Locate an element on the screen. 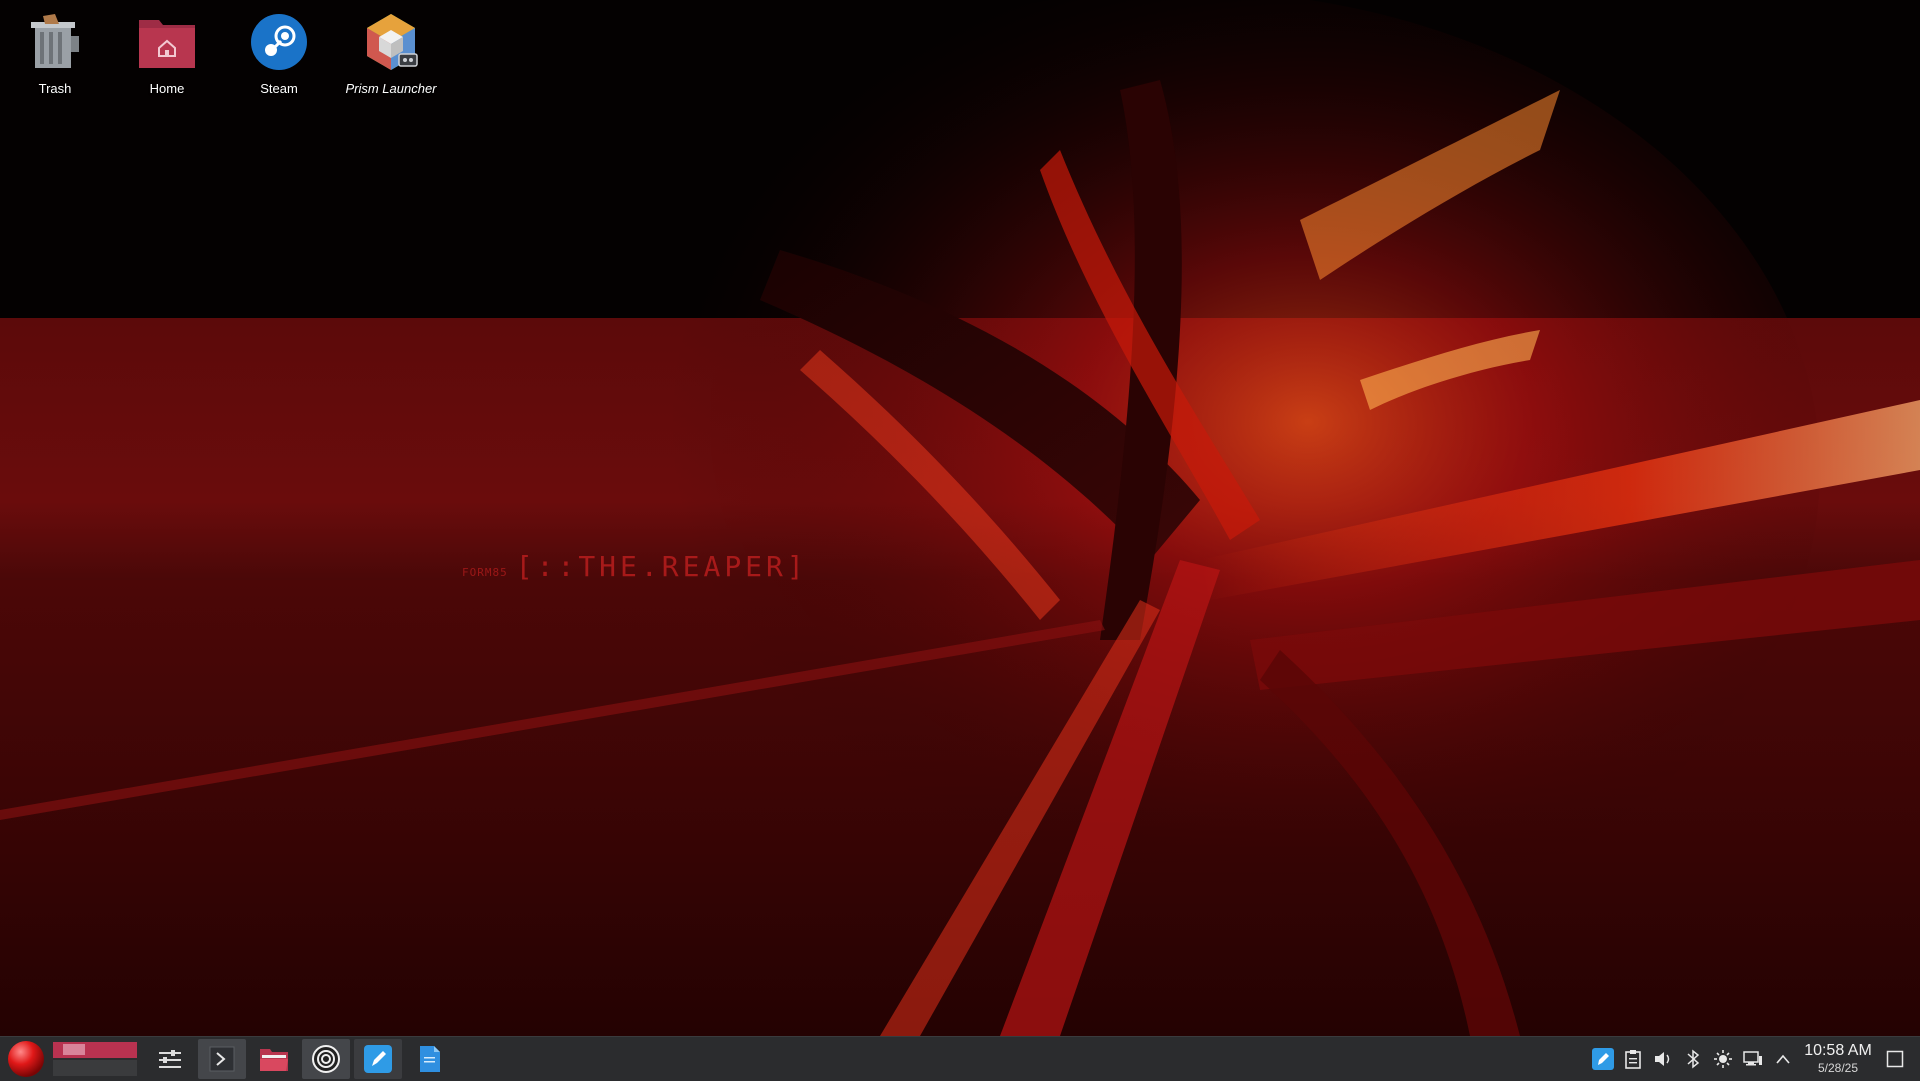 This screenshot has height=1081, width=1920. desktop-icon-prism-launcher: Prism Launcher is located at coordinates (391, 53).